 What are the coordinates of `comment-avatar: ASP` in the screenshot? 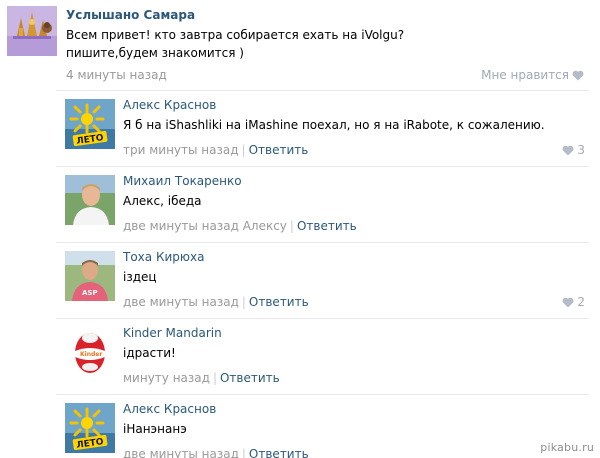 It's located at (90, 276).